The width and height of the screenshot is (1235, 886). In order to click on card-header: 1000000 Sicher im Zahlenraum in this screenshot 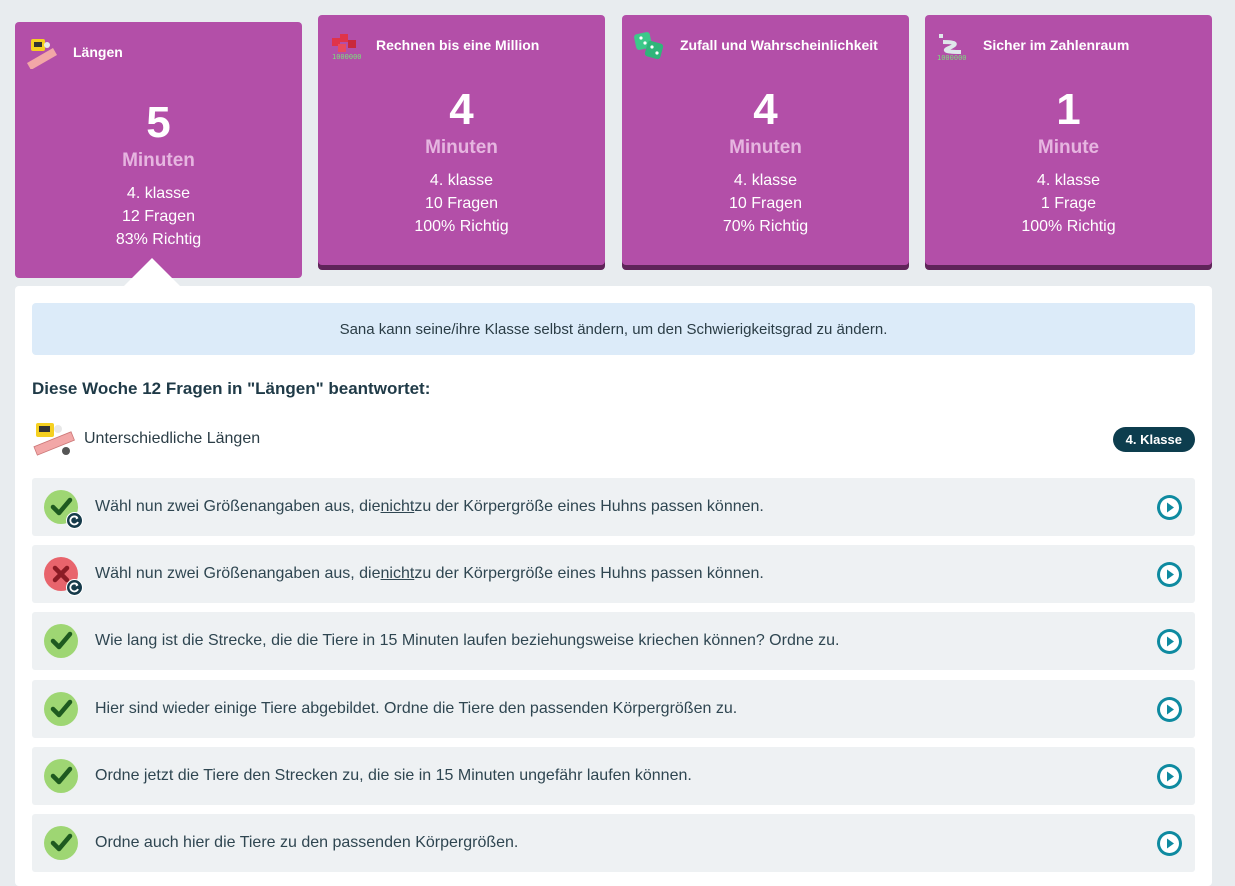, I will do `click(1069, 45)`.